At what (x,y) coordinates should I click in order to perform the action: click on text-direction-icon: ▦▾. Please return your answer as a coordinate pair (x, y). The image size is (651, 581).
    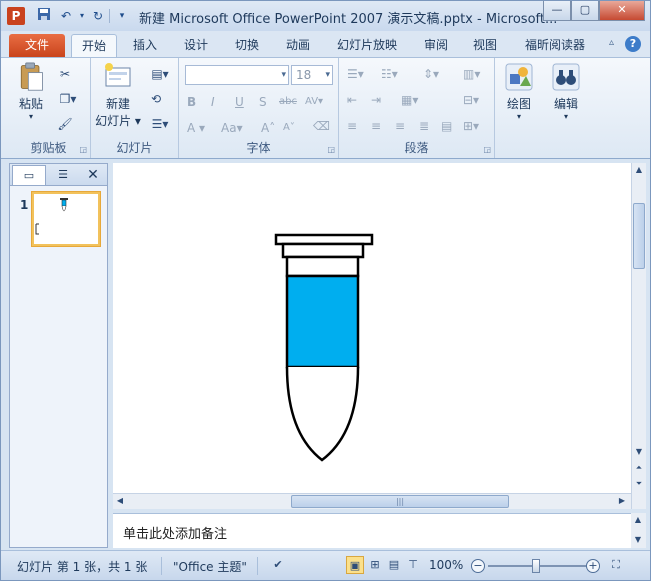
    Looking at the image, I should click on (409, 100).